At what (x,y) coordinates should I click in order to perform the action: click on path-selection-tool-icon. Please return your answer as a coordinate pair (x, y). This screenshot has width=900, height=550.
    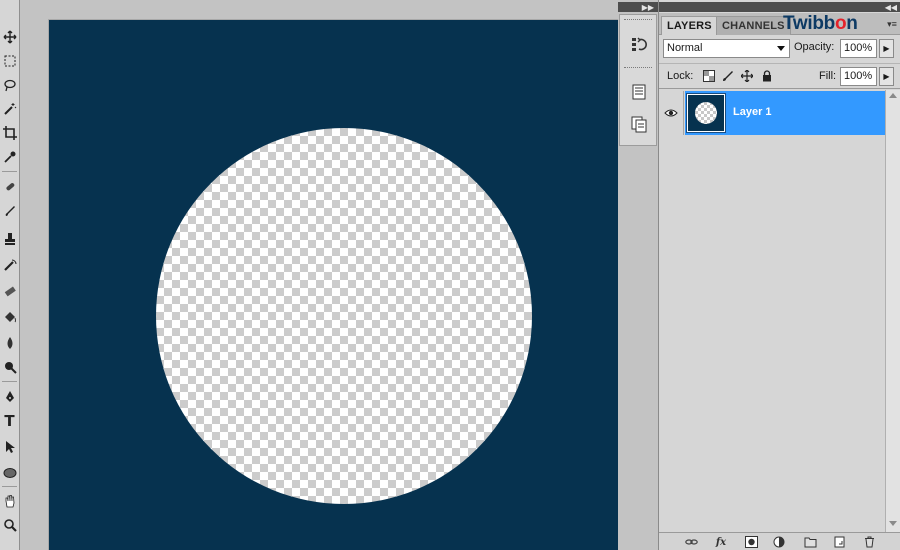
    Looking at the image, I should click on (9, 447).